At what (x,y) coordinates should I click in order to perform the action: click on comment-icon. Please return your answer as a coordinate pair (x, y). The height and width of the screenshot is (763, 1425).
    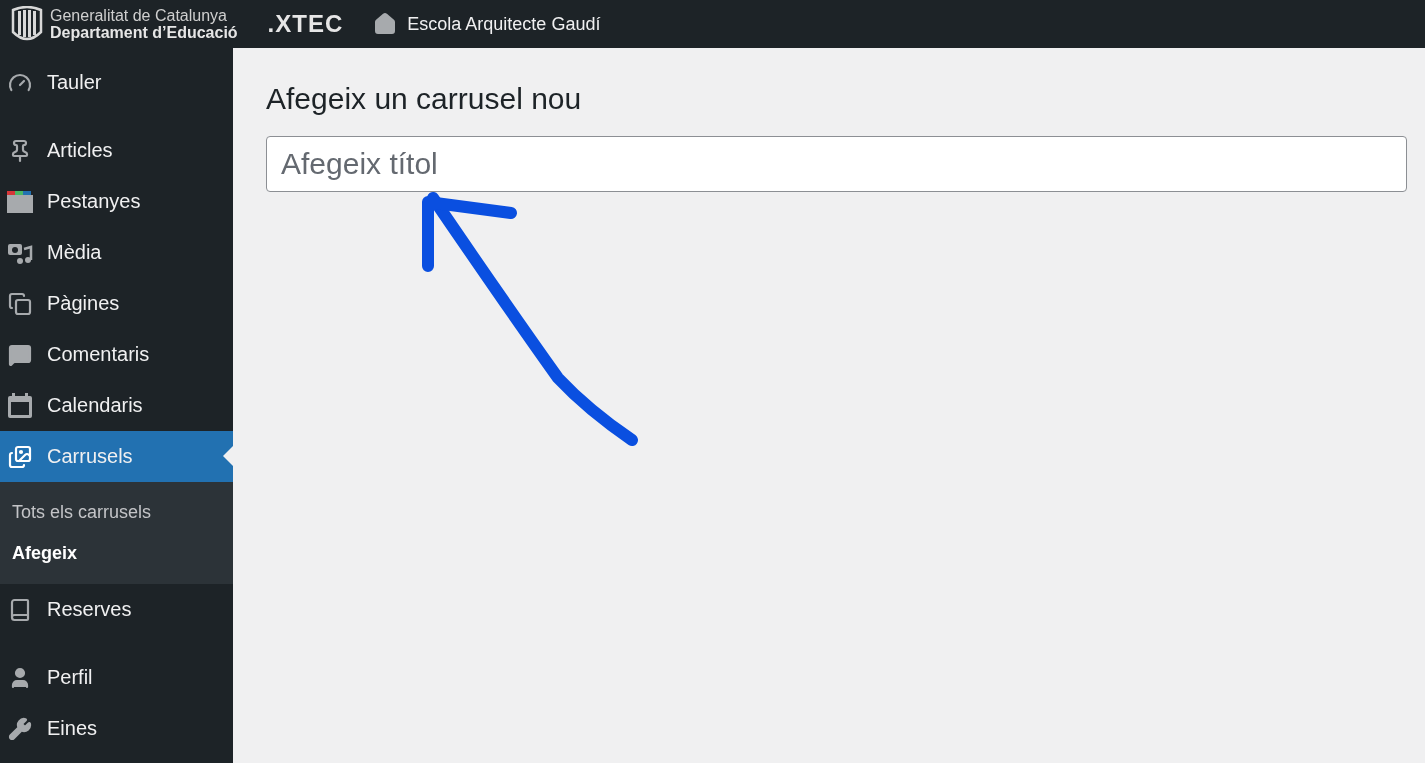
    Looking at the image, I should click on (20, 354).